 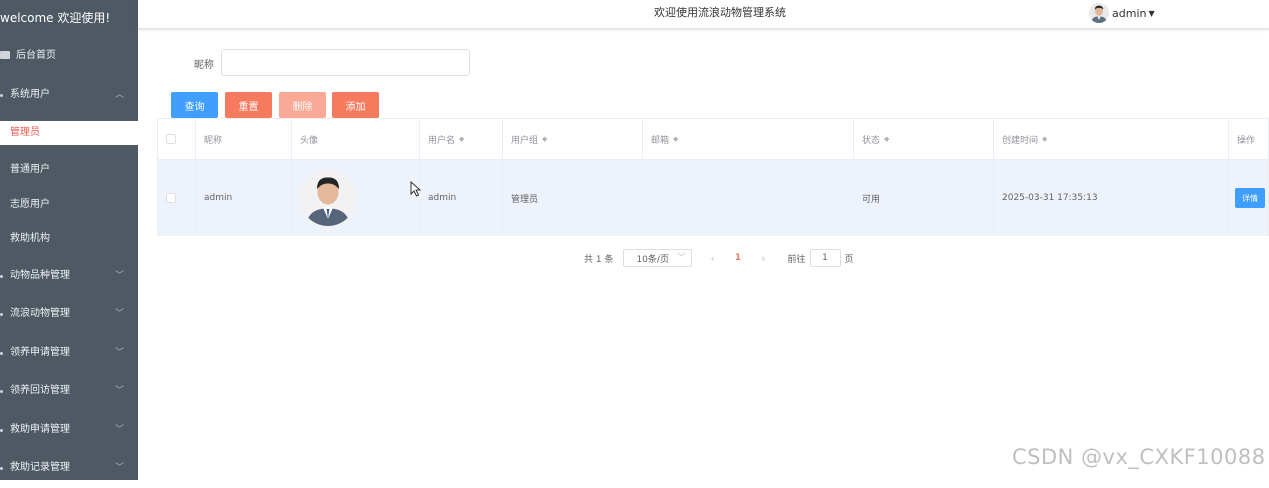 What do you see at coordinates (719, 258) in the screenshot?
I see `pagination: 共 1 条 10条/页 ﹀ ‹ 1 › 前往 页` at bounding box center [719, 258].